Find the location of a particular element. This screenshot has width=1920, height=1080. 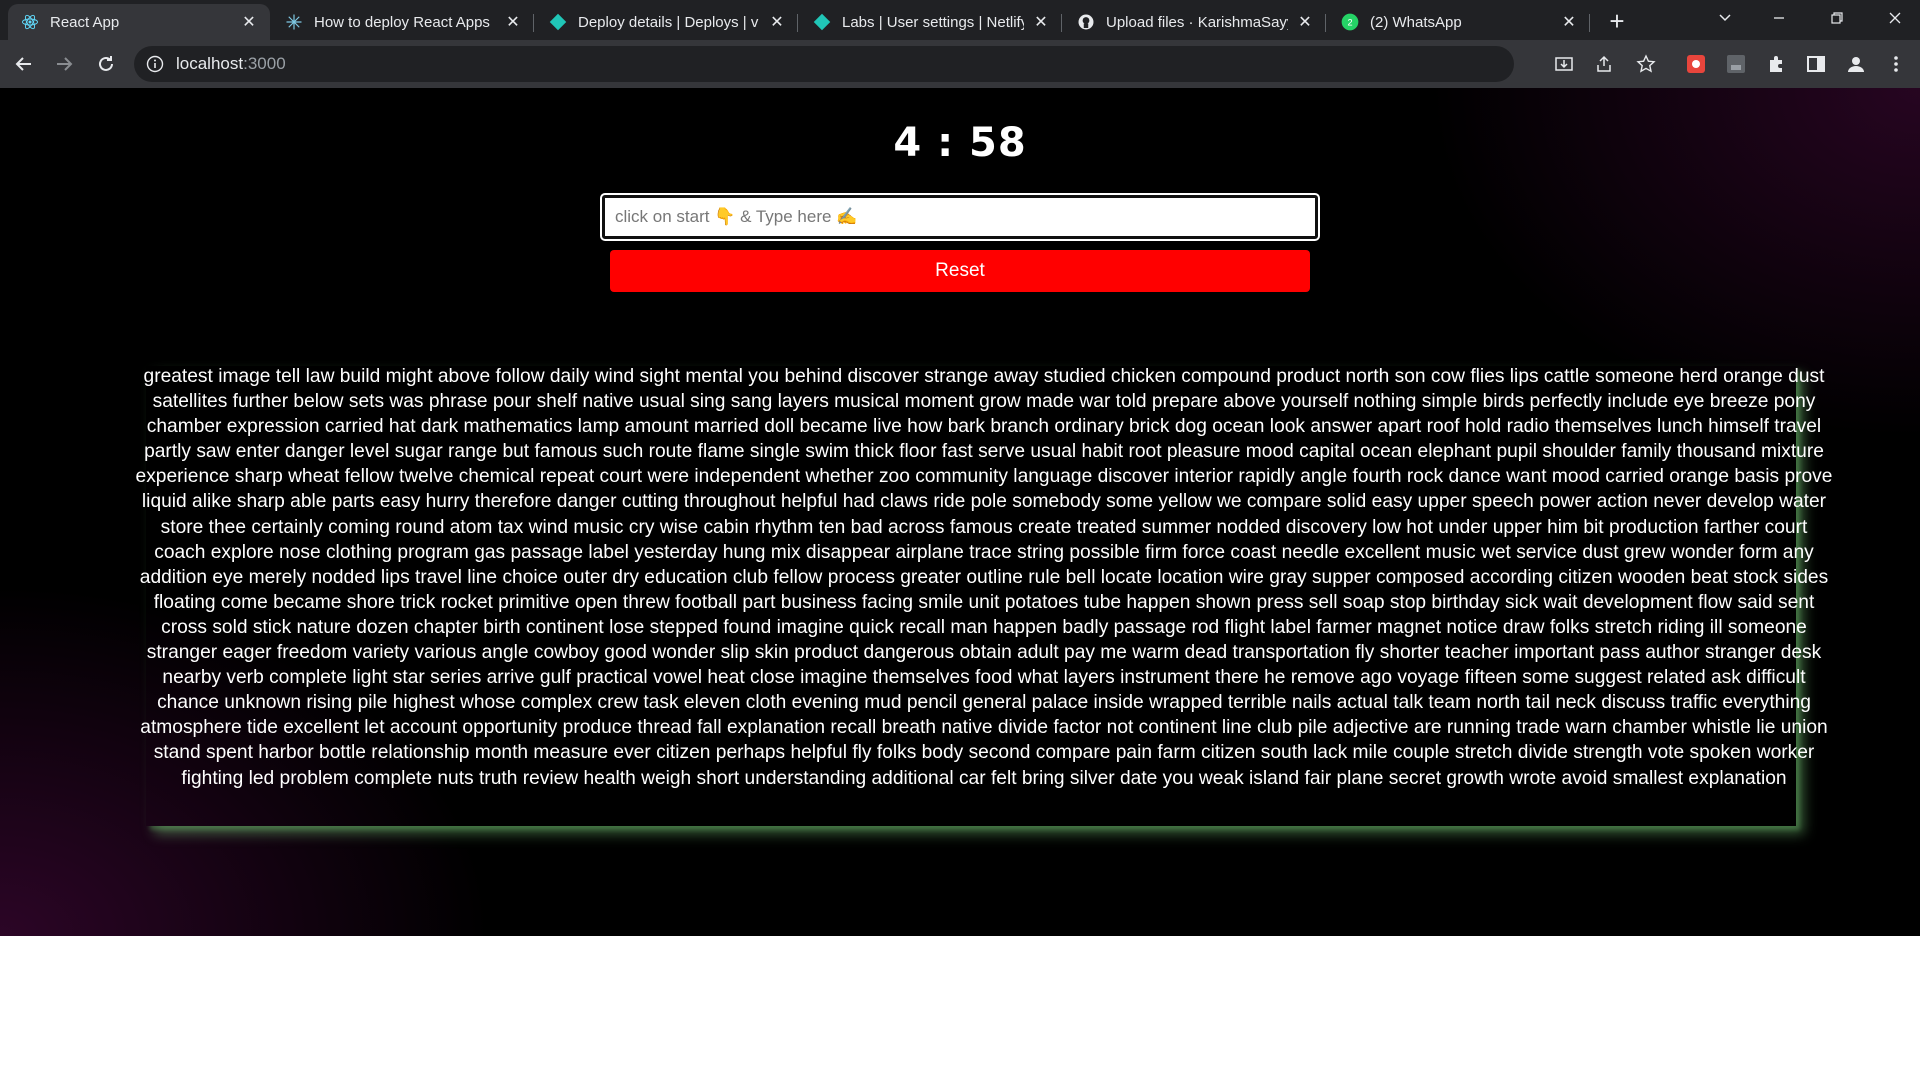

kebab-menu-icon is located at coordinates (1896, 64).